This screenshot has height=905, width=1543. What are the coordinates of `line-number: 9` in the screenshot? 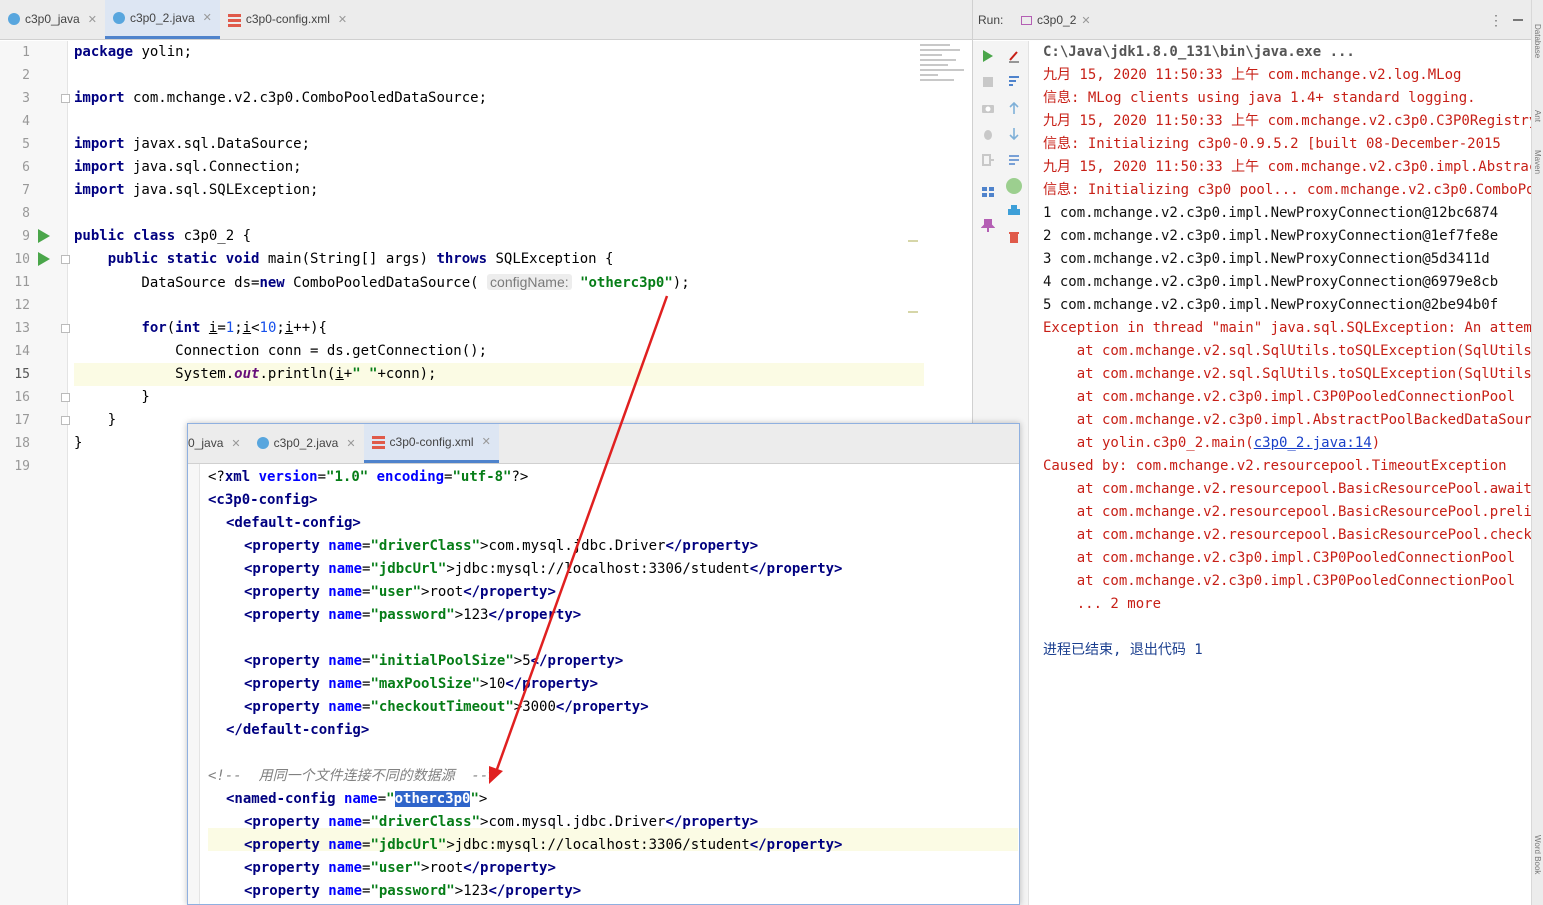 It's located at (26, 236).